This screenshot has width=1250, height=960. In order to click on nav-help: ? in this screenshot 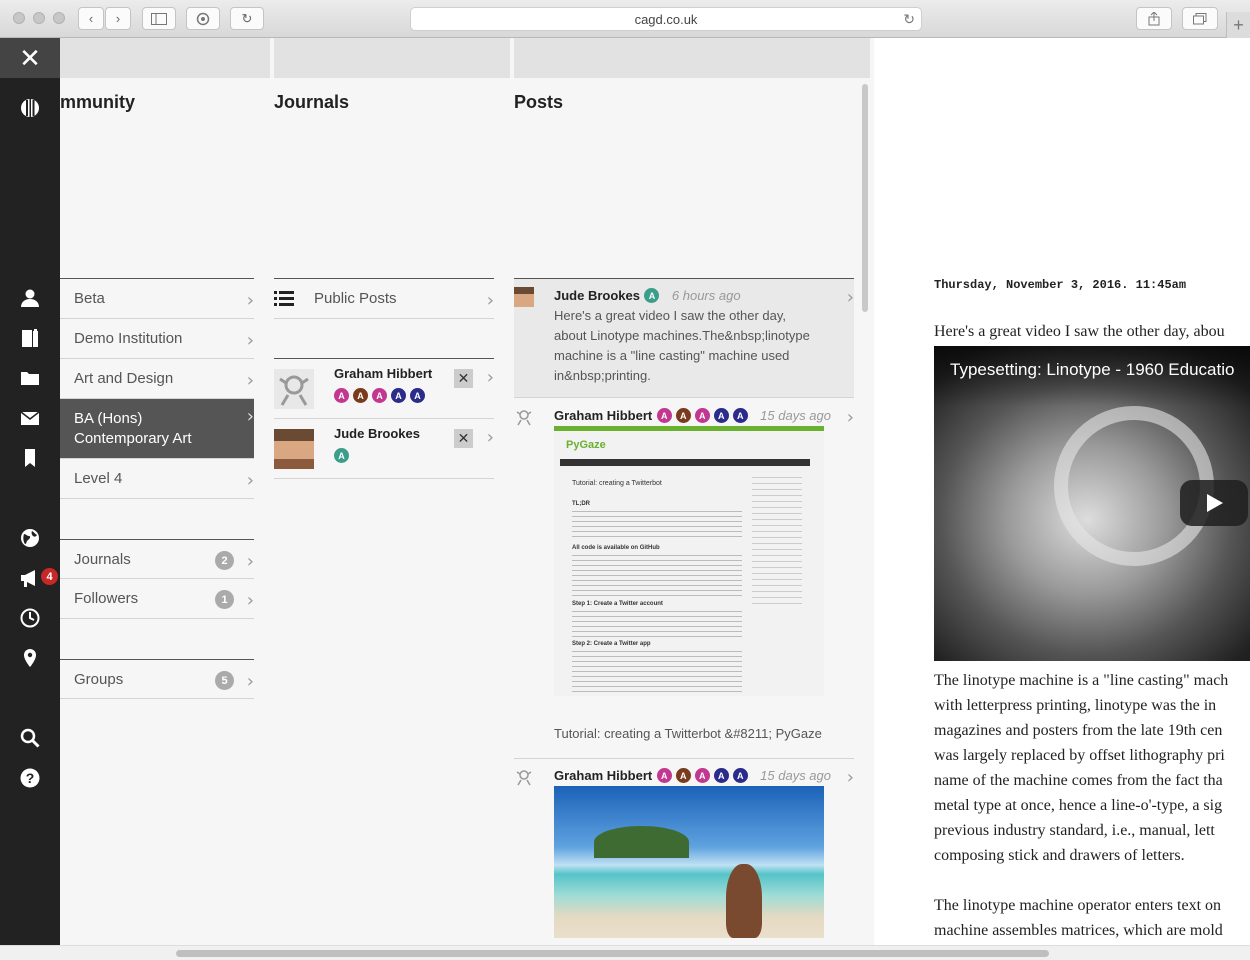, I will do `click(30, 778)`.